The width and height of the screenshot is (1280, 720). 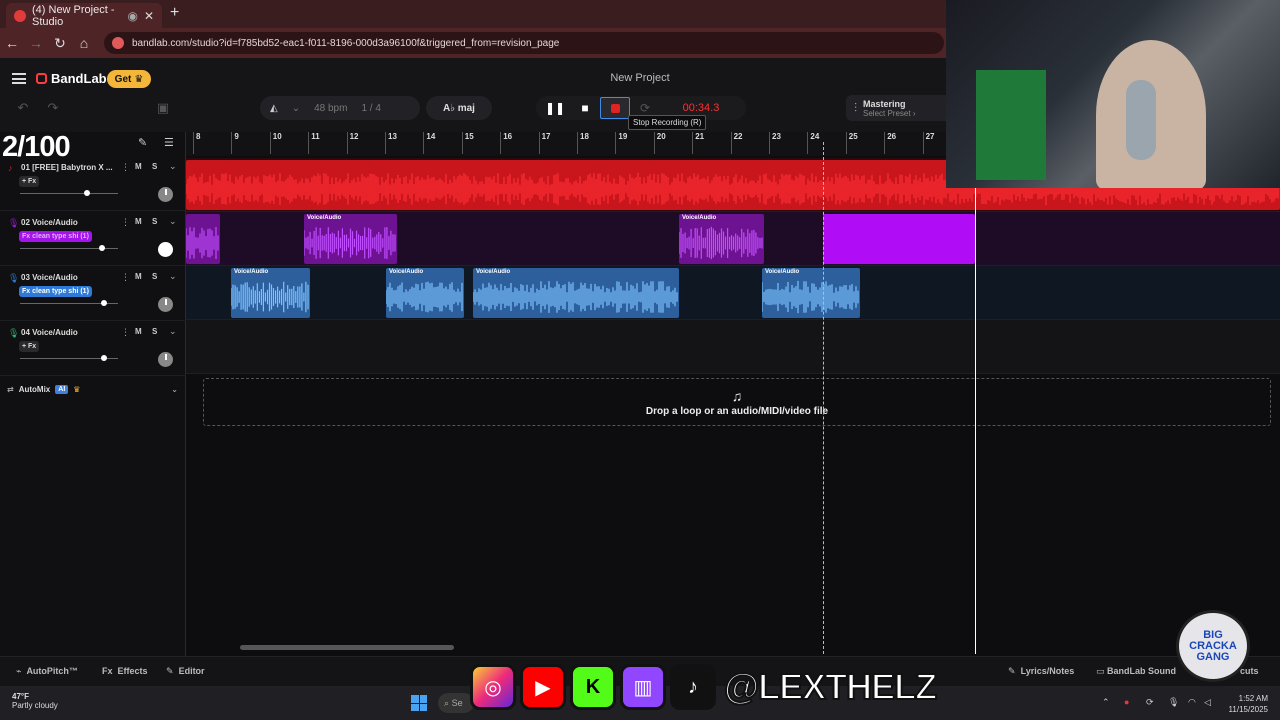 I want to click on key-selector: A♭ maj, so click(x=459, y=108).